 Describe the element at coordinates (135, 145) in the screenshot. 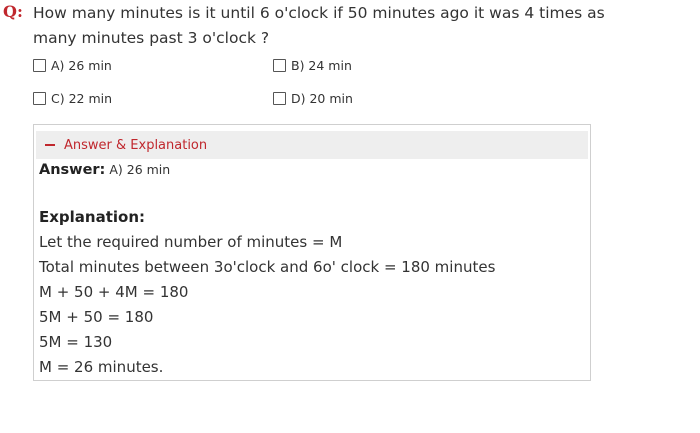

I see `answer-toggle-label: Answer & Explanation` at that location.